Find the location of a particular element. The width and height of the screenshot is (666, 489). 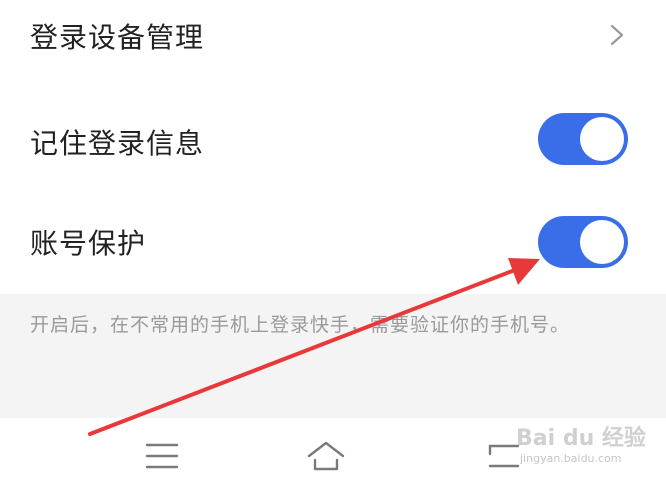

watermark-logo: Bai du 经验 is located at coordinates (581, 438).